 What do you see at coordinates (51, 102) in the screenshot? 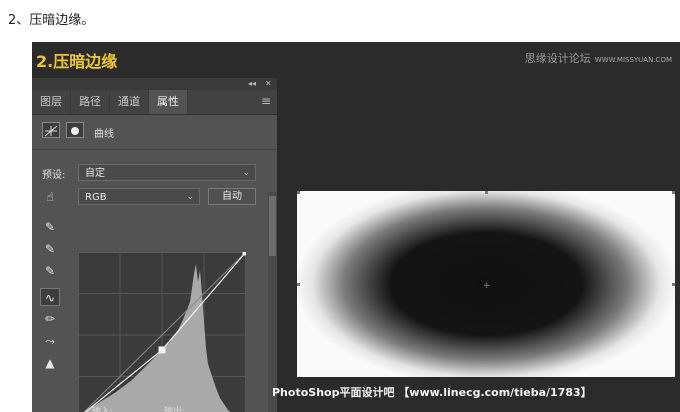
I see `tab-layers: 图层` at bounding box center [51, 102].